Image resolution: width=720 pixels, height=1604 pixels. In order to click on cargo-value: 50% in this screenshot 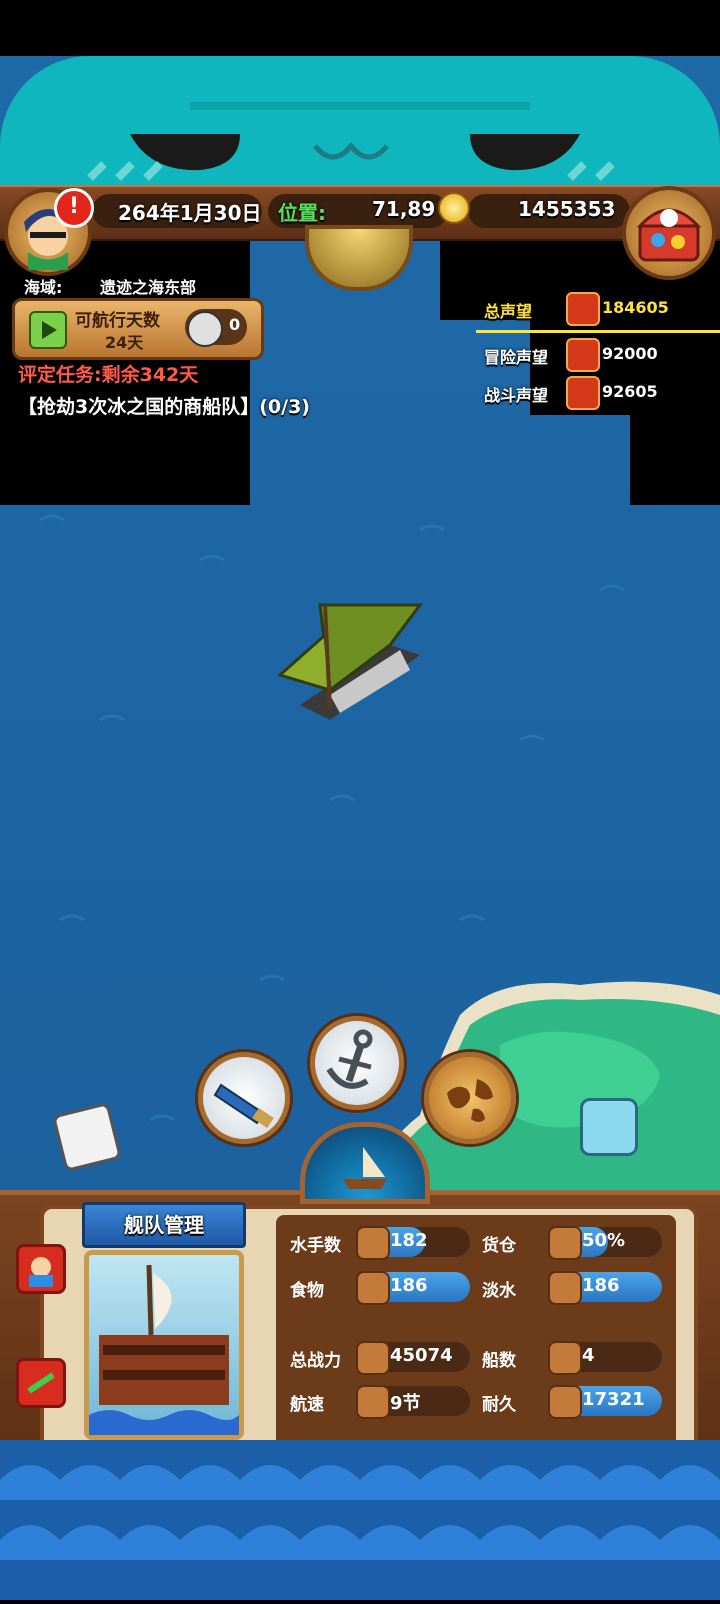, I will do `click(604, 1240)`.